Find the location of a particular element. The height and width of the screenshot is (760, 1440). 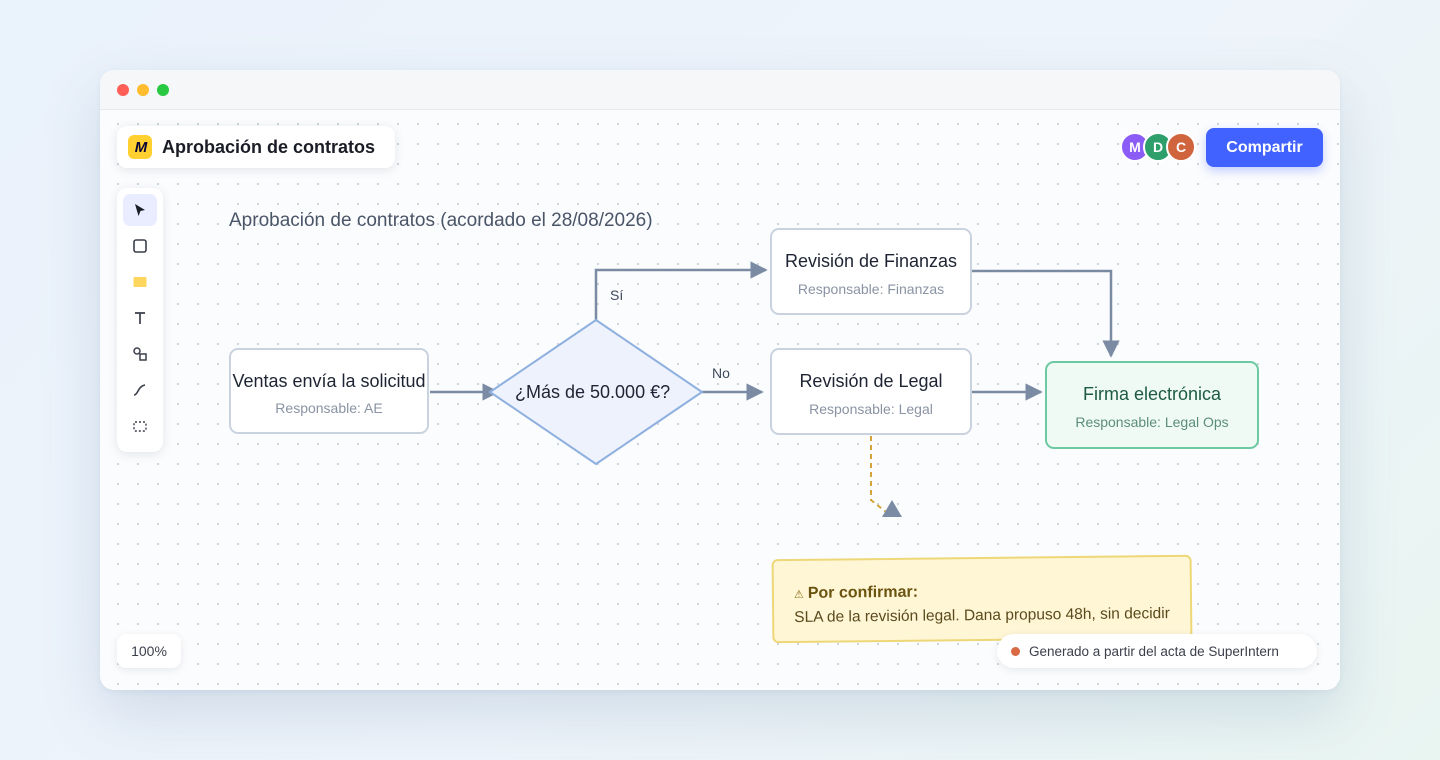

node-owner: Responsable: Finanzas is located at coordinates (871, 289).